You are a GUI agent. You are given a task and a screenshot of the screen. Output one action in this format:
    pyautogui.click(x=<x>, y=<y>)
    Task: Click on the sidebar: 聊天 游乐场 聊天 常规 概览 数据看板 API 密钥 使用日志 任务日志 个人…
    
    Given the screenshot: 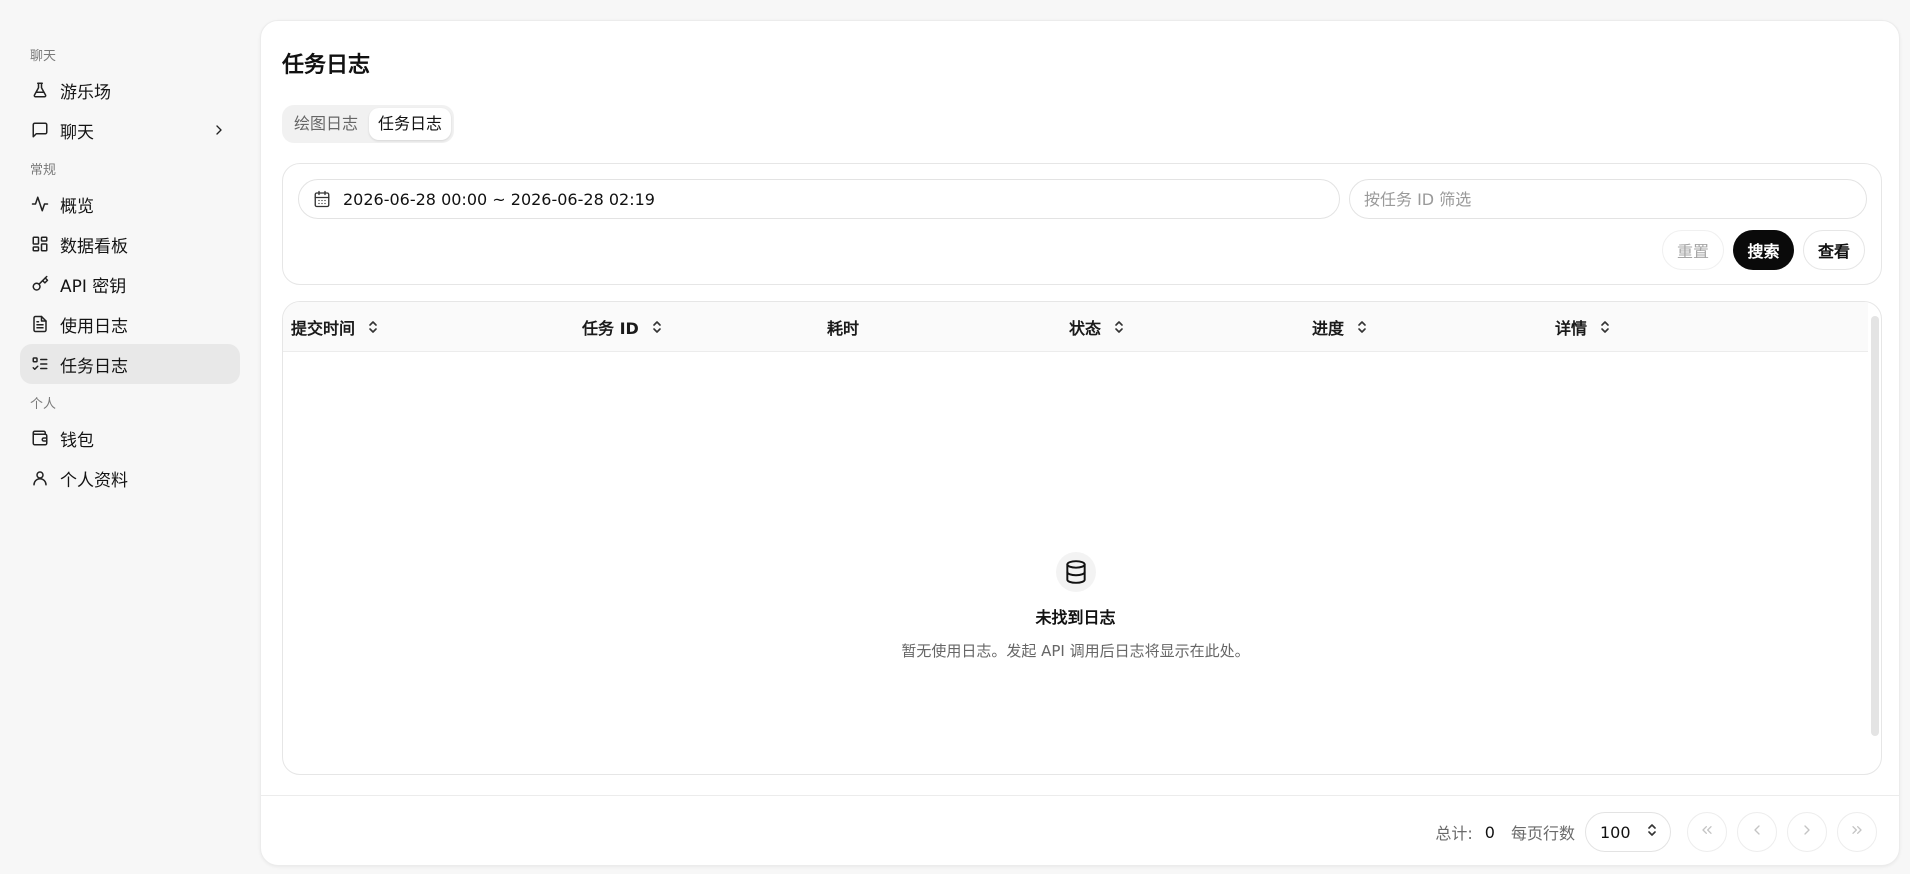 What is the action you would take?
    pyautogui.click(x=130, y=437)
    